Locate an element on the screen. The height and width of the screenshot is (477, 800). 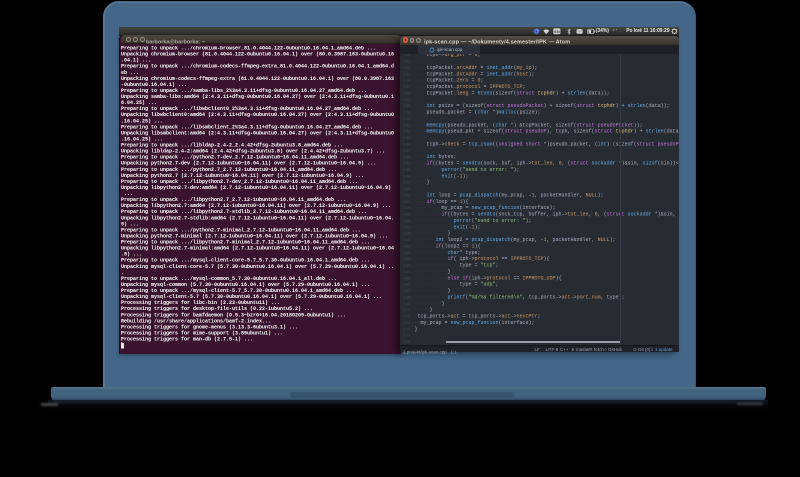
svg-text: EN is located at coordinates (557, 31).